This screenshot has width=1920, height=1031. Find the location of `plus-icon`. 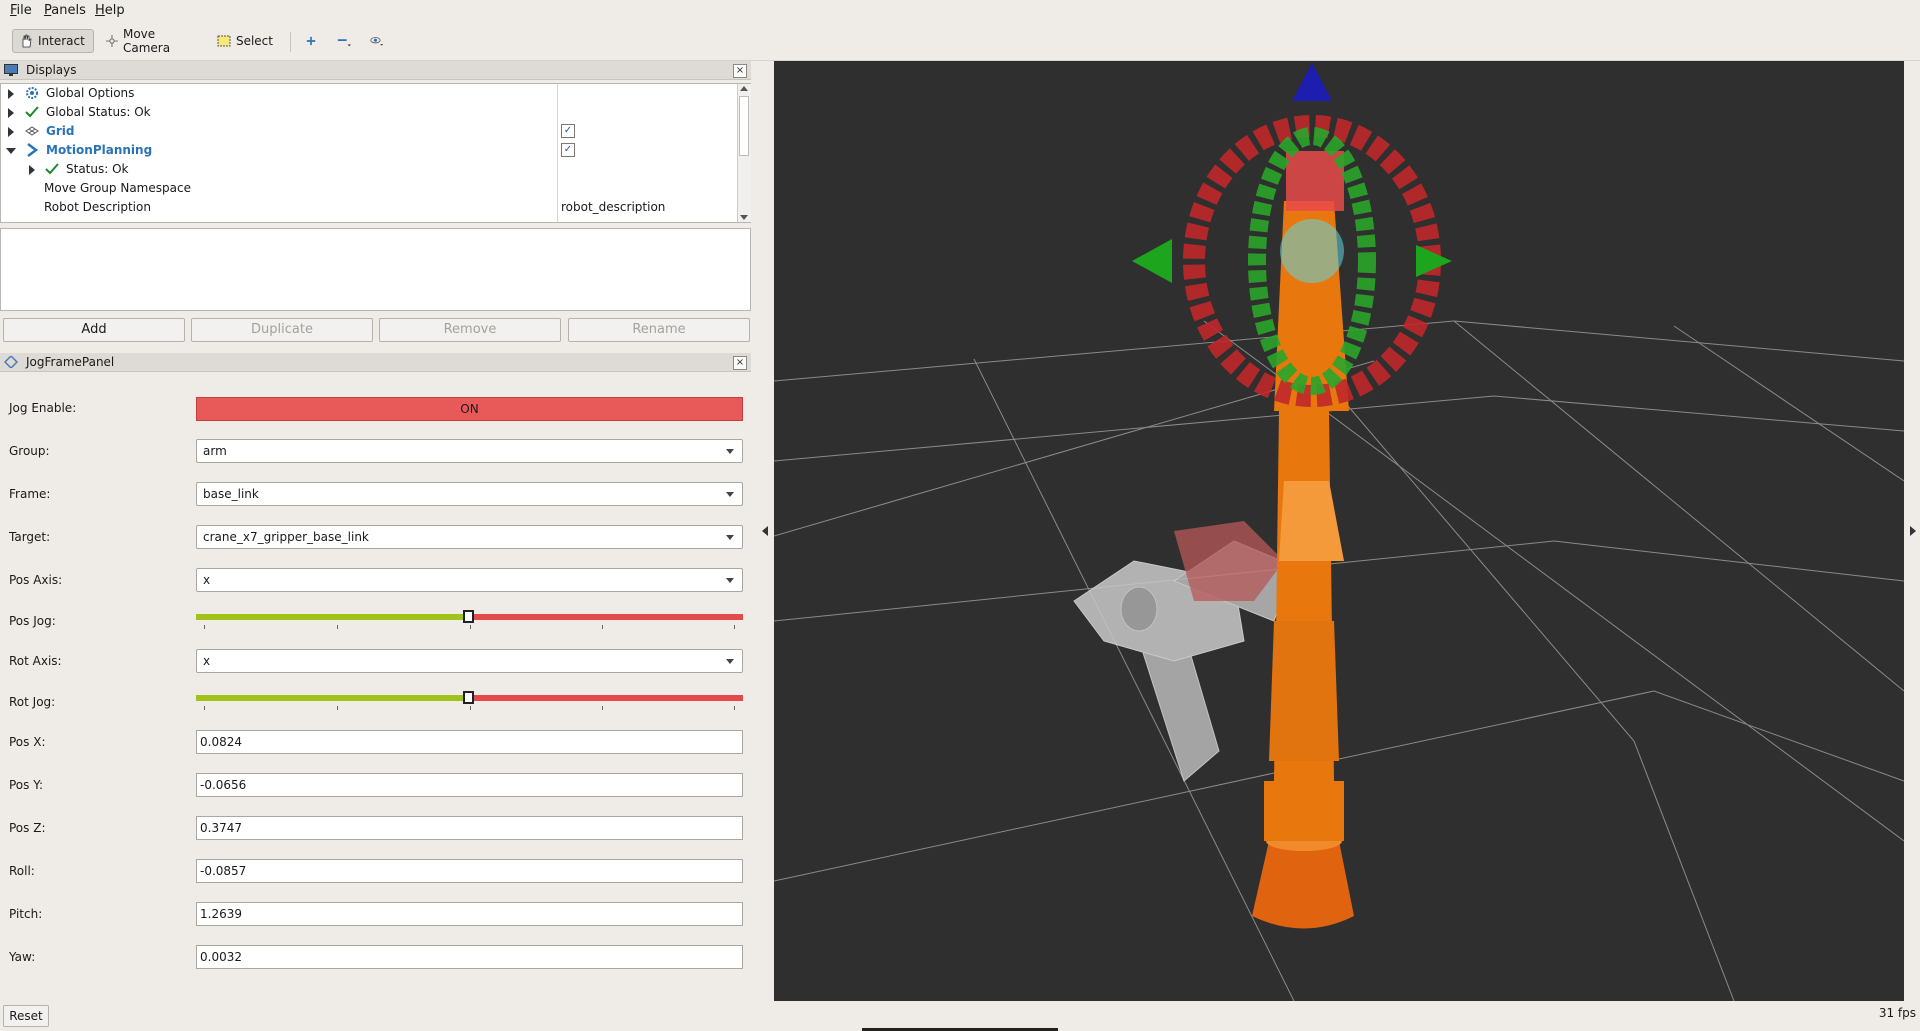

plus-icon is located at coordinates (311, 41).